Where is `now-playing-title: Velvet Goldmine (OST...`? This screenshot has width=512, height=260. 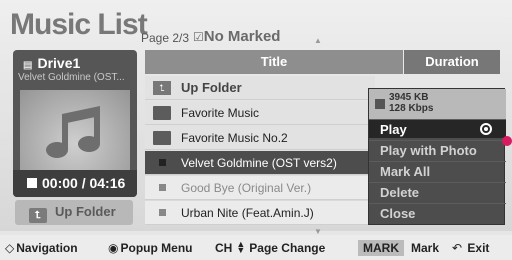
now-playing-title: Velvet Goldmine (OST... is located at coordinates (71, 77).